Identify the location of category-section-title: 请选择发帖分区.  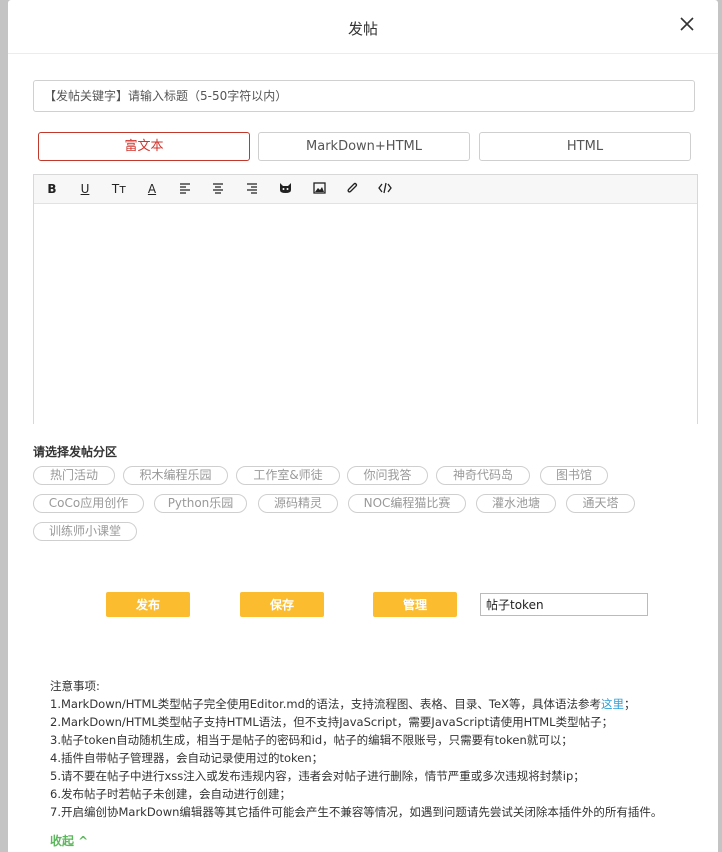
(75, 452).